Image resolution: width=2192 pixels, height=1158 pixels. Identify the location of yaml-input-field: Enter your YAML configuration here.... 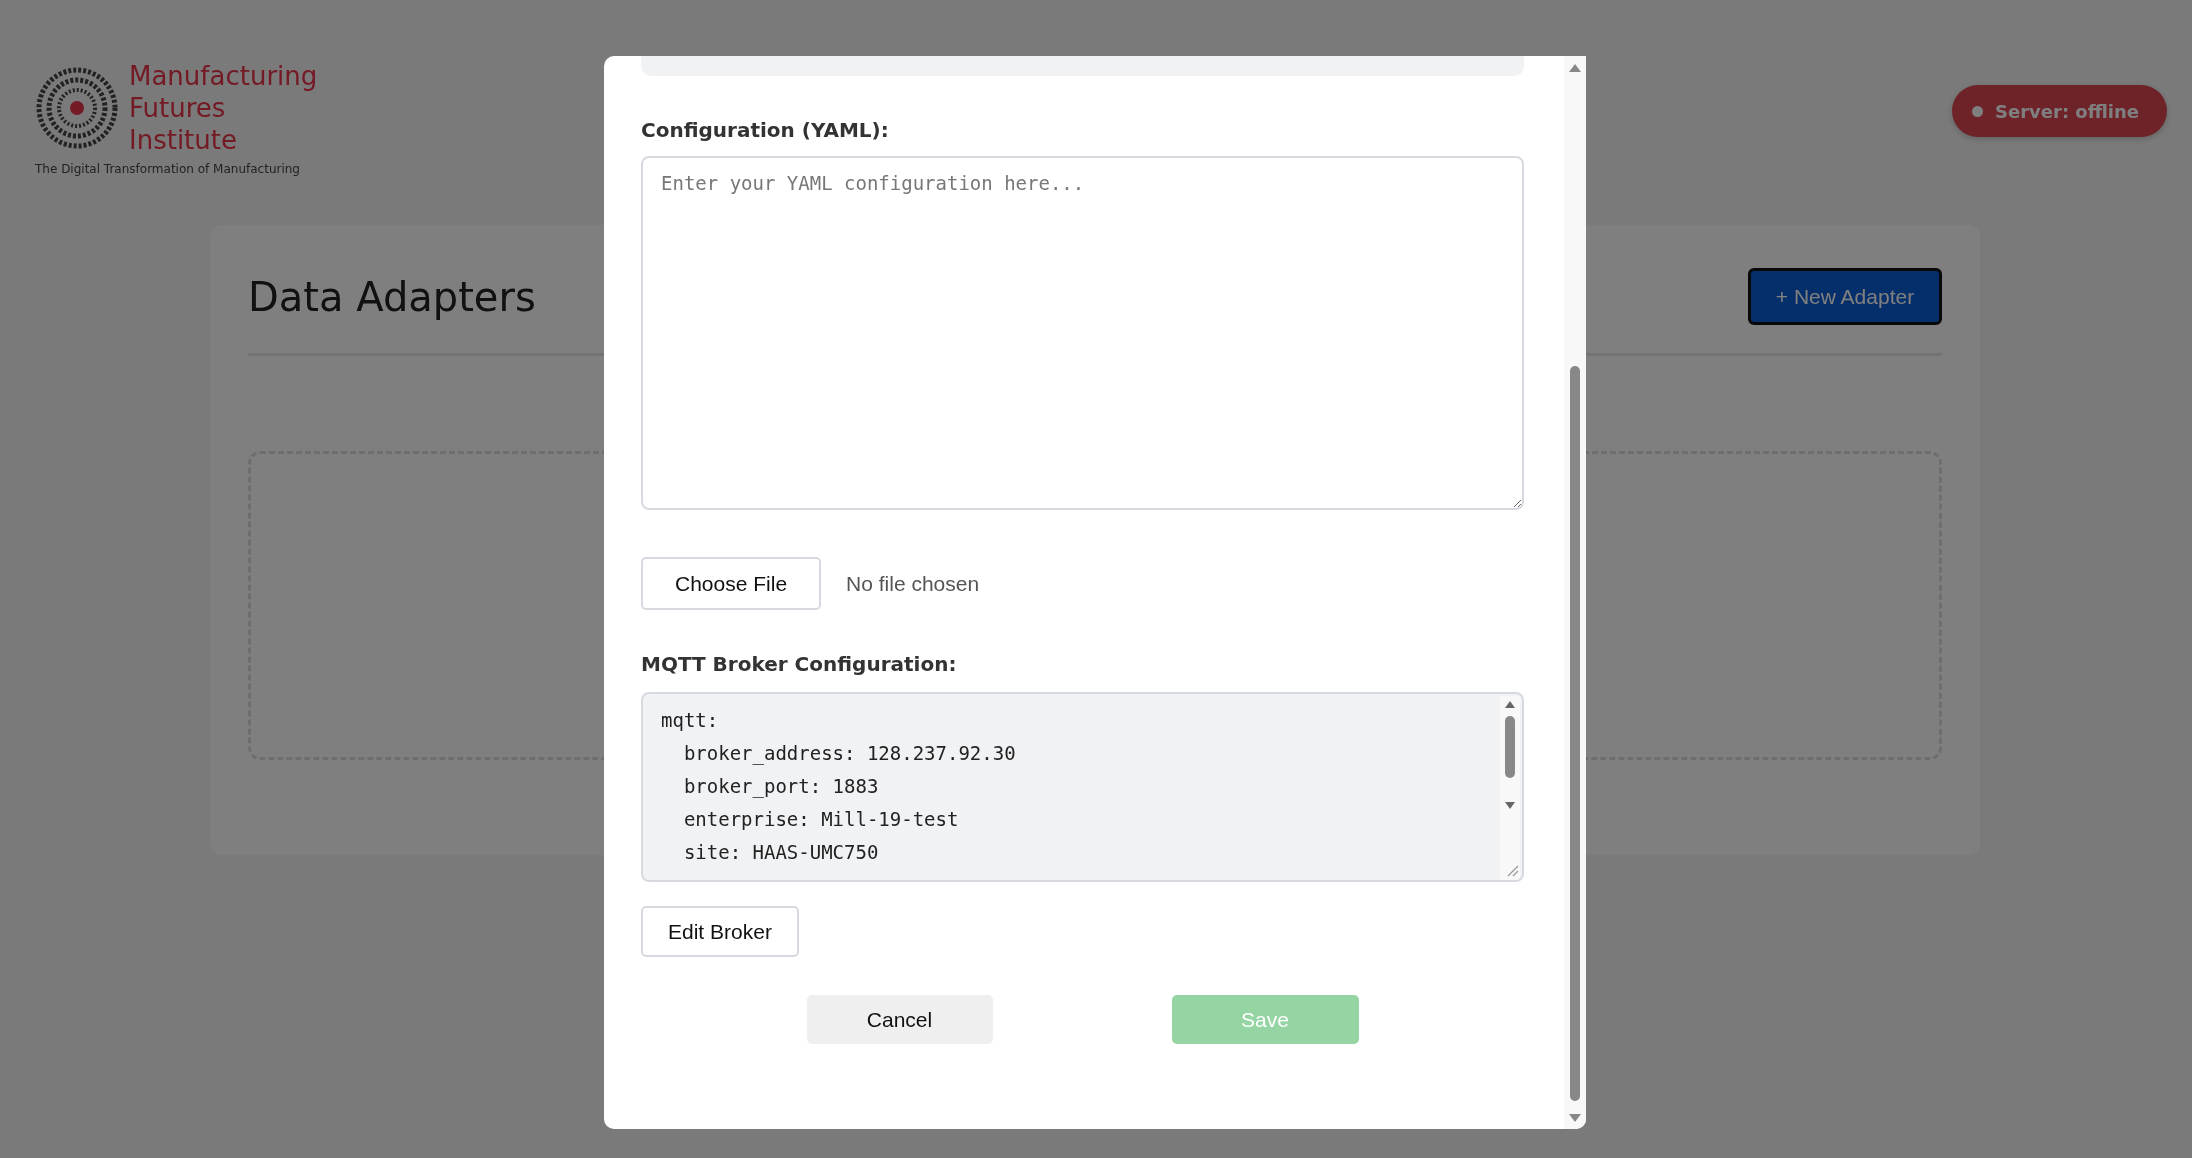
(1082, 333).